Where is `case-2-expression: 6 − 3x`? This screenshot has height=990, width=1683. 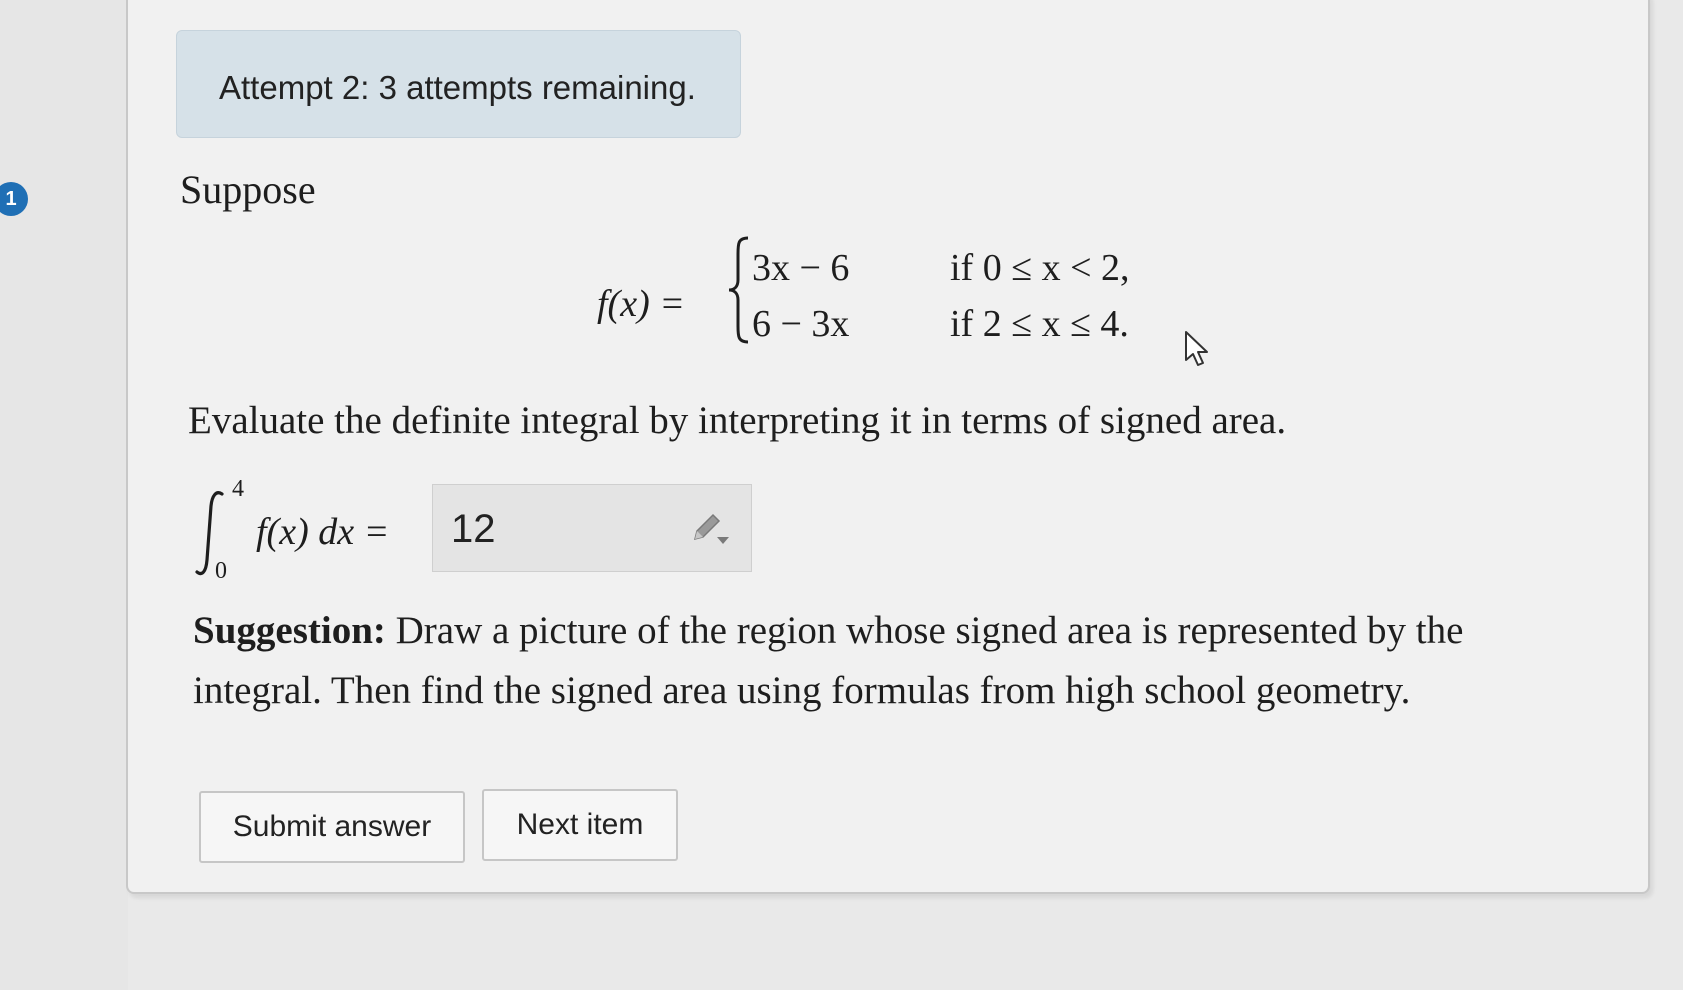 case-2-expression: 6 − 3x is located at coordinates (801, 324).